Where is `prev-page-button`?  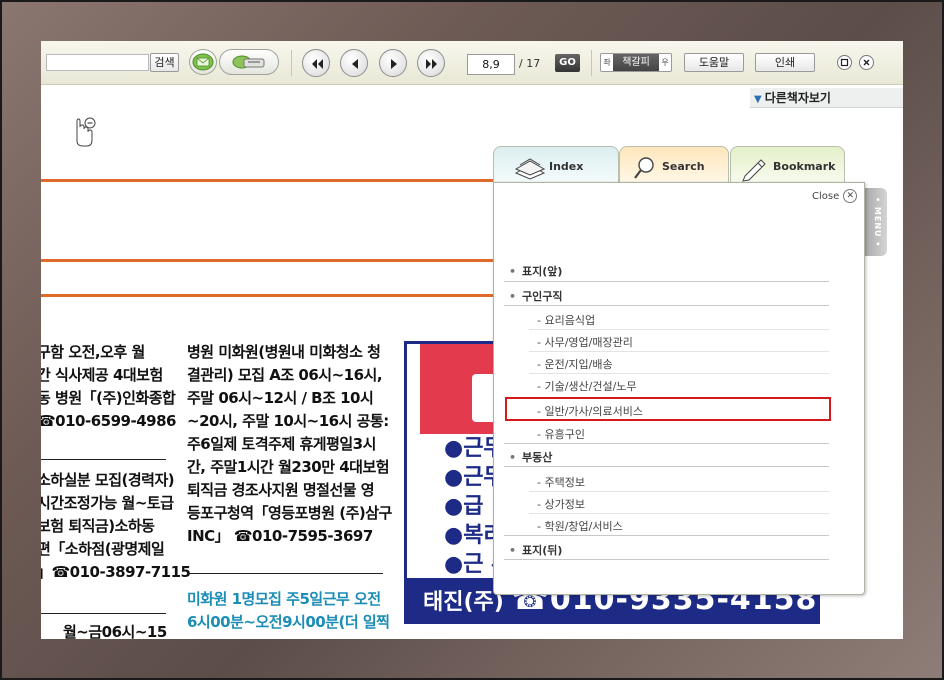
prev-page-button is located at coordinates (354, 63).